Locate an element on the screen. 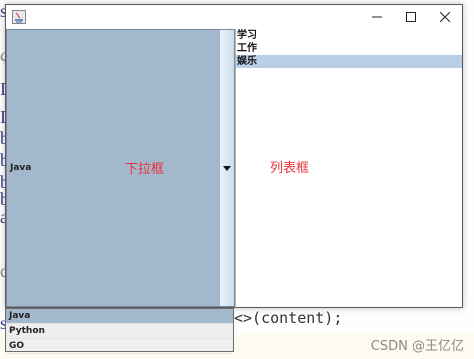  maximize-button is located at coordinates (411, 17).